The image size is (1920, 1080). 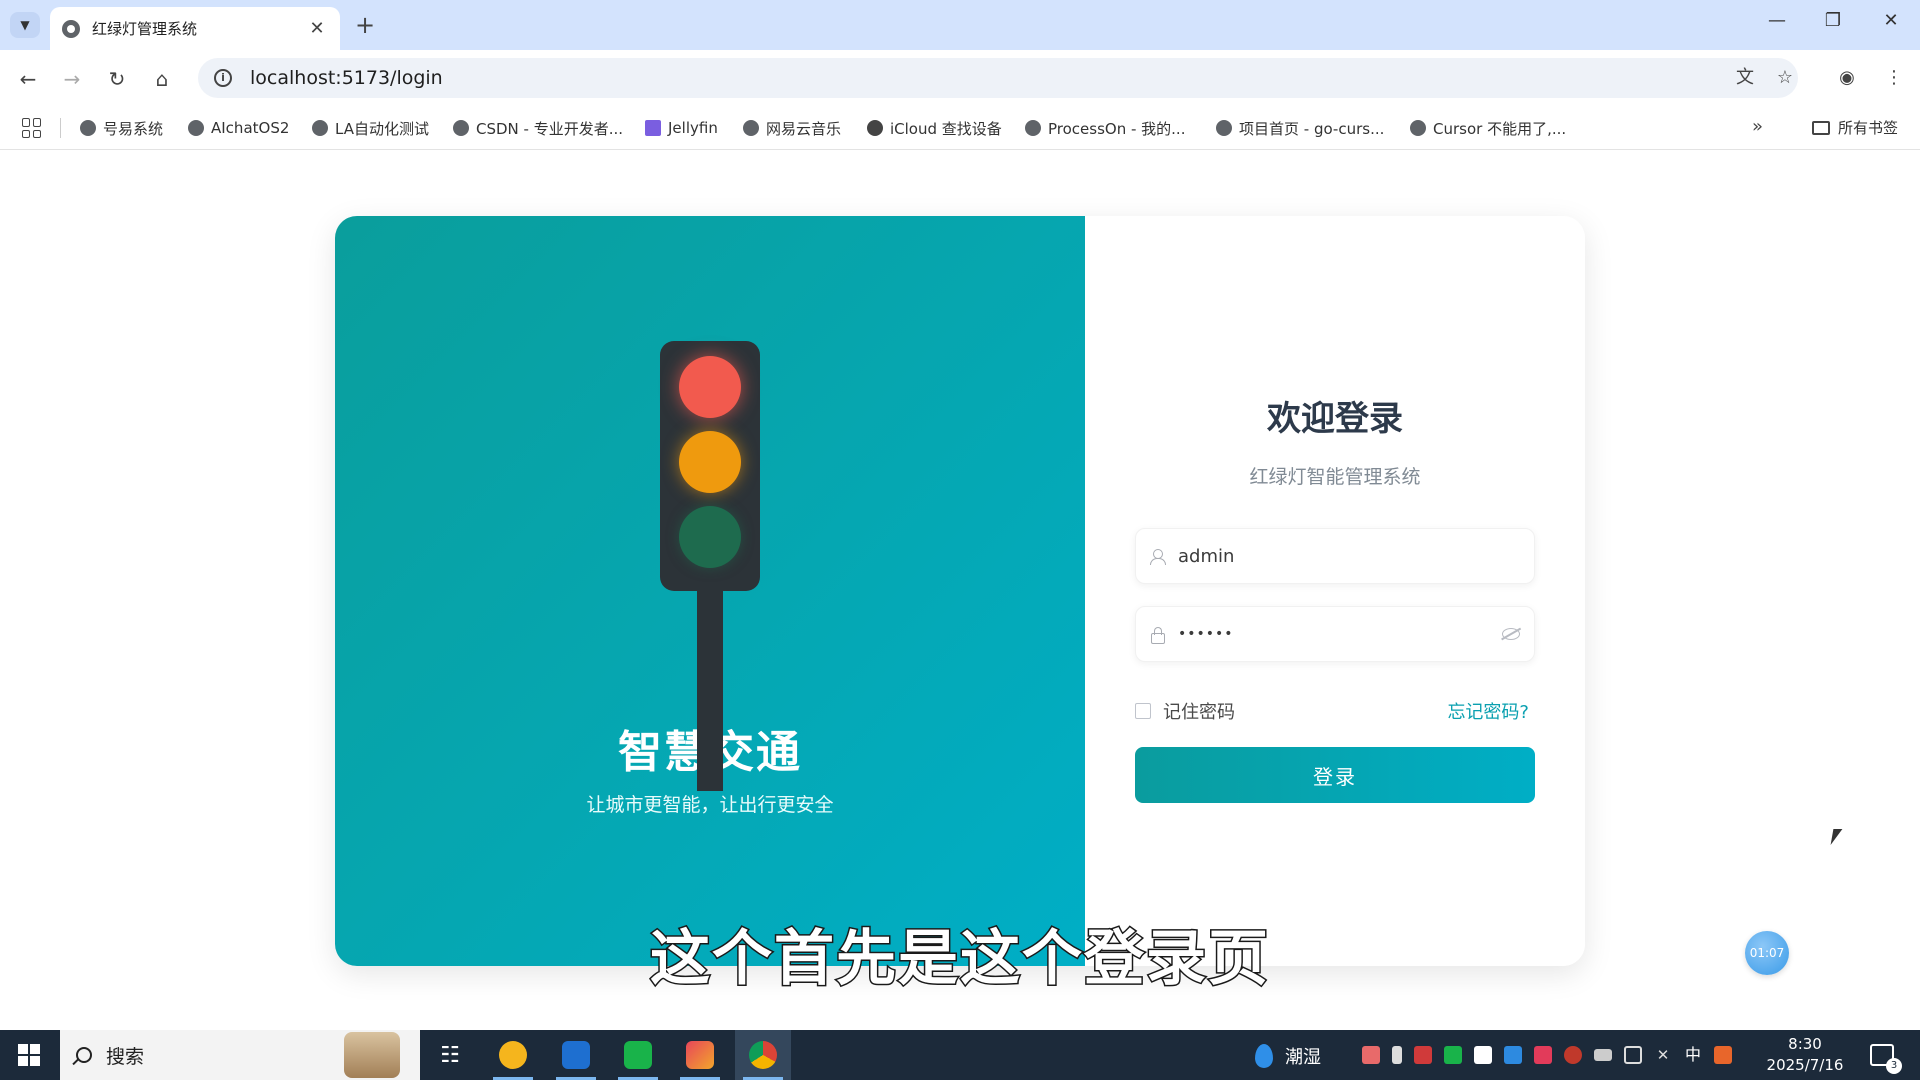 I want to click on search-highlight-image, so click(x=372, y=1055).